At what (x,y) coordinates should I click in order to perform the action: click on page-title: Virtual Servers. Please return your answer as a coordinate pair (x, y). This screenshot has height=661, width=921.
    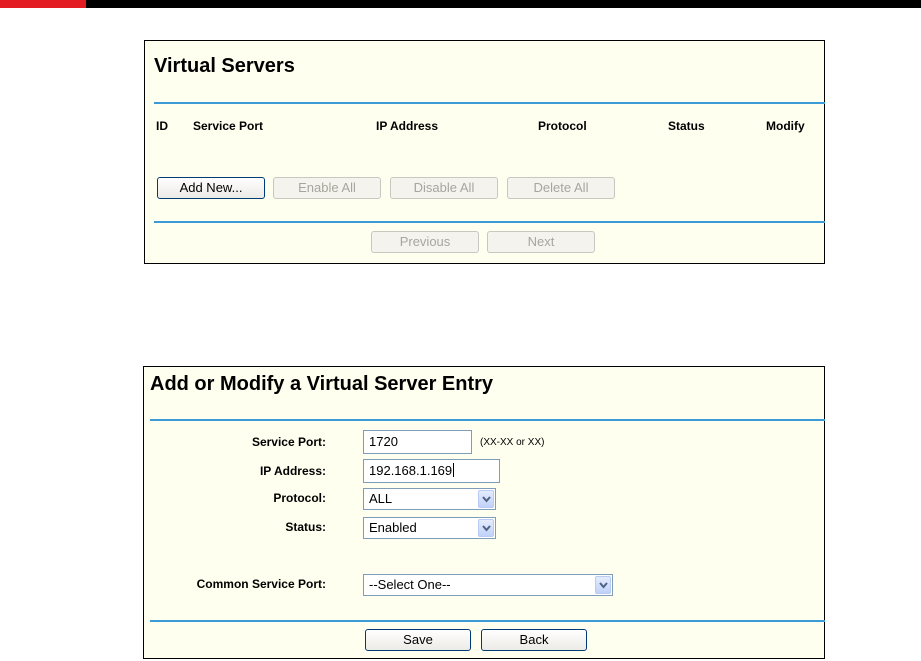
    Looking at the image, I should click on (224, 66).